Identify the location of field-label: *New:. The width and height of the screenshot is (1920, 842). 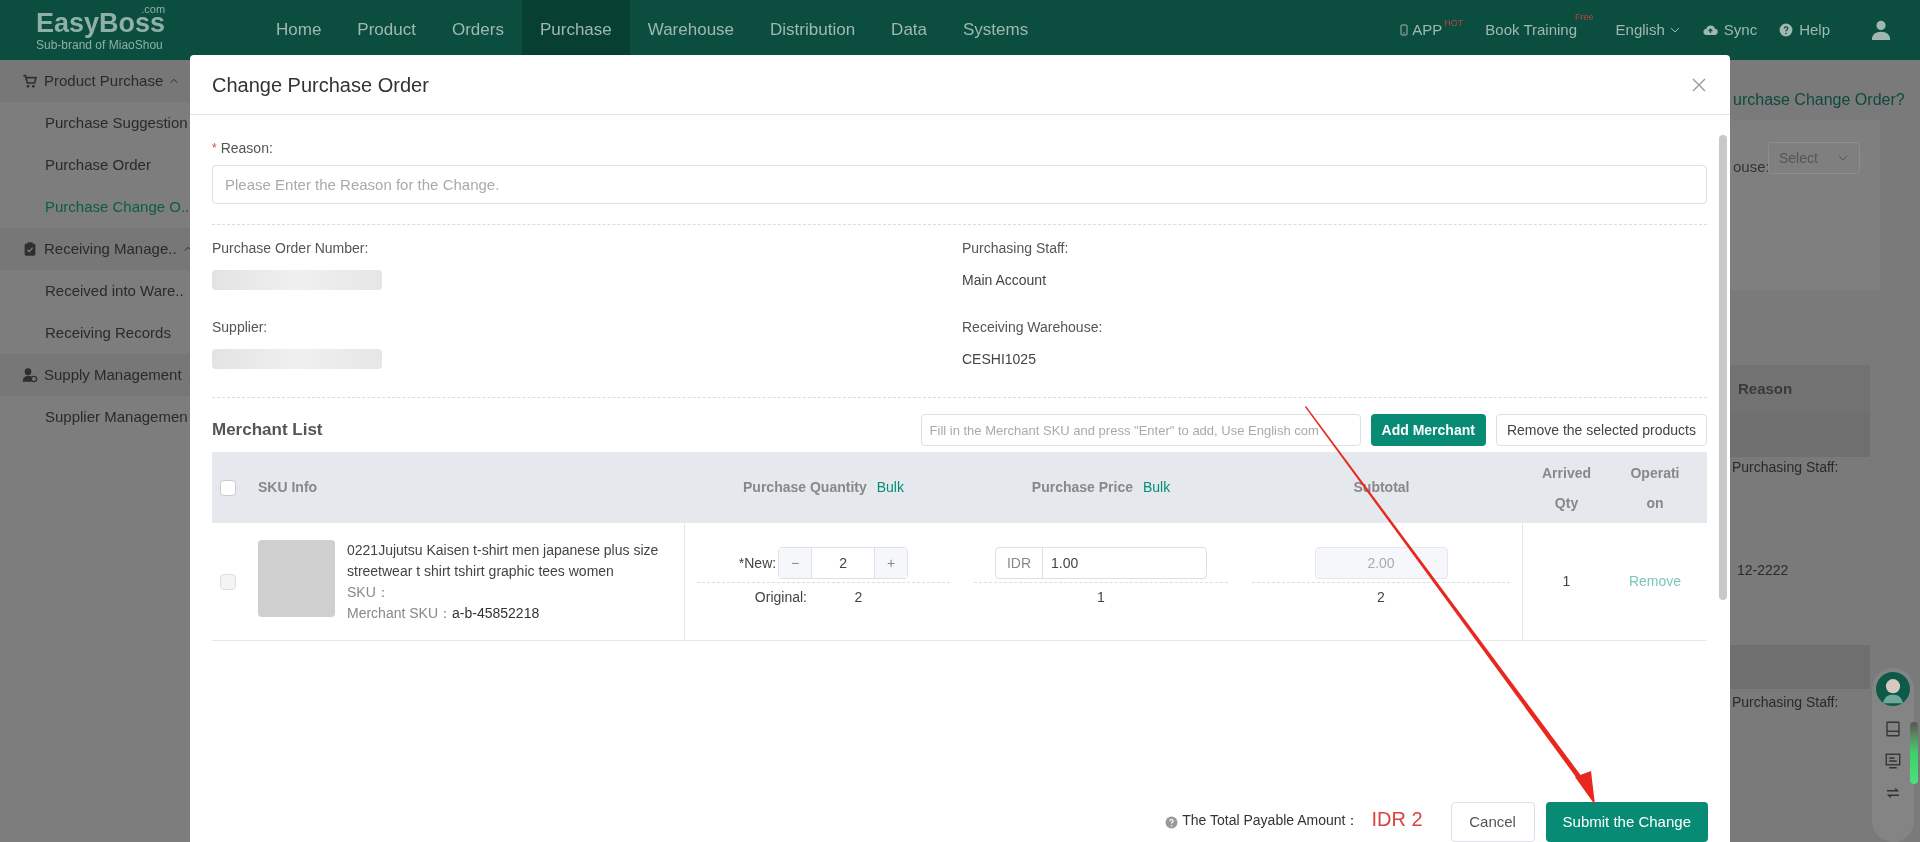
(757, 563).